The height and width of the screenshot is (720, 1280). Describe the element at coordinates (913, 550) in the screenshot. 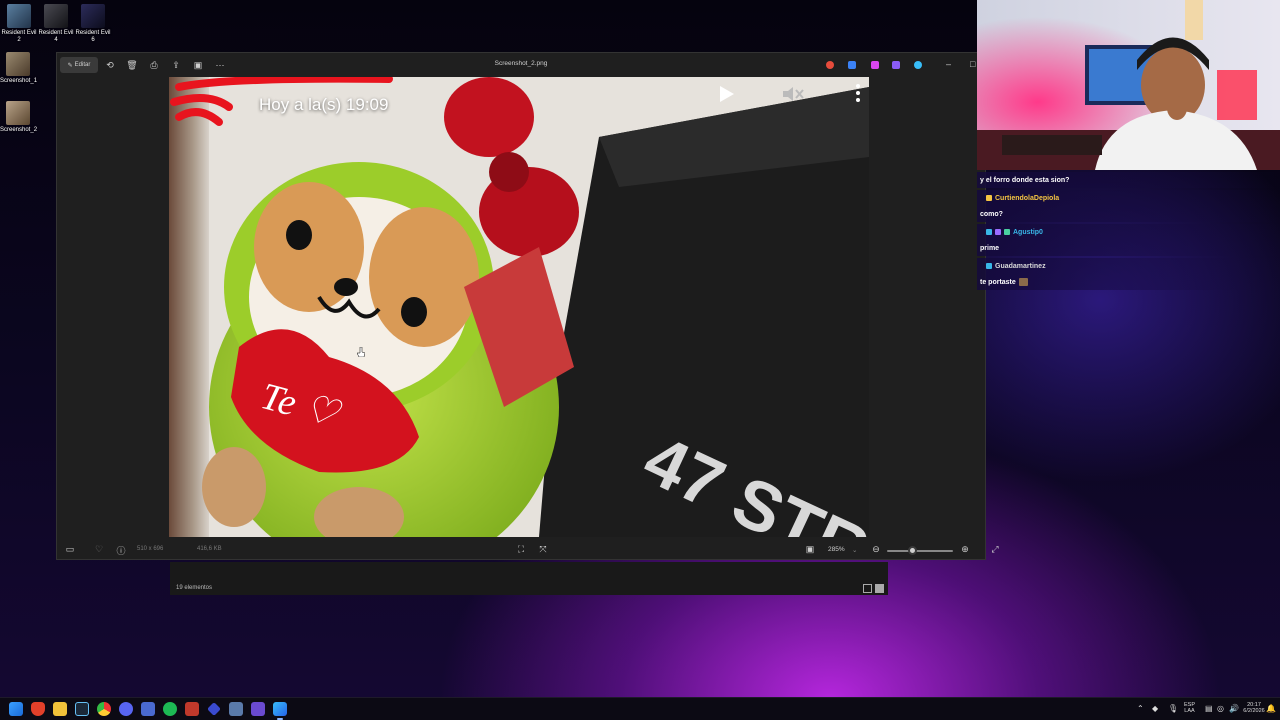

I see `zoom-slider-thumb` at that location.